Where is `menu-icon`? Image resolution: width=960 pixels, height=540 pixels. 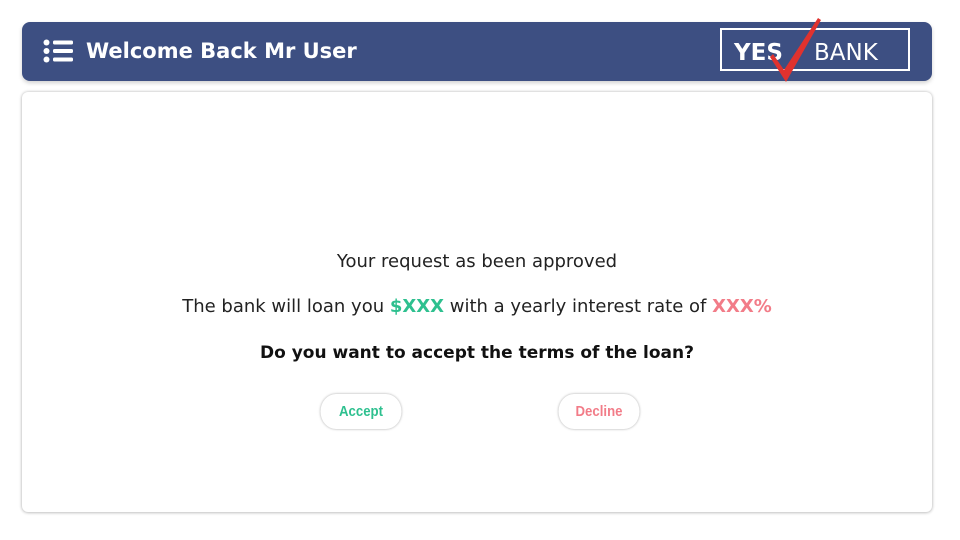 menu-icon is located at coordinates (58, 51).